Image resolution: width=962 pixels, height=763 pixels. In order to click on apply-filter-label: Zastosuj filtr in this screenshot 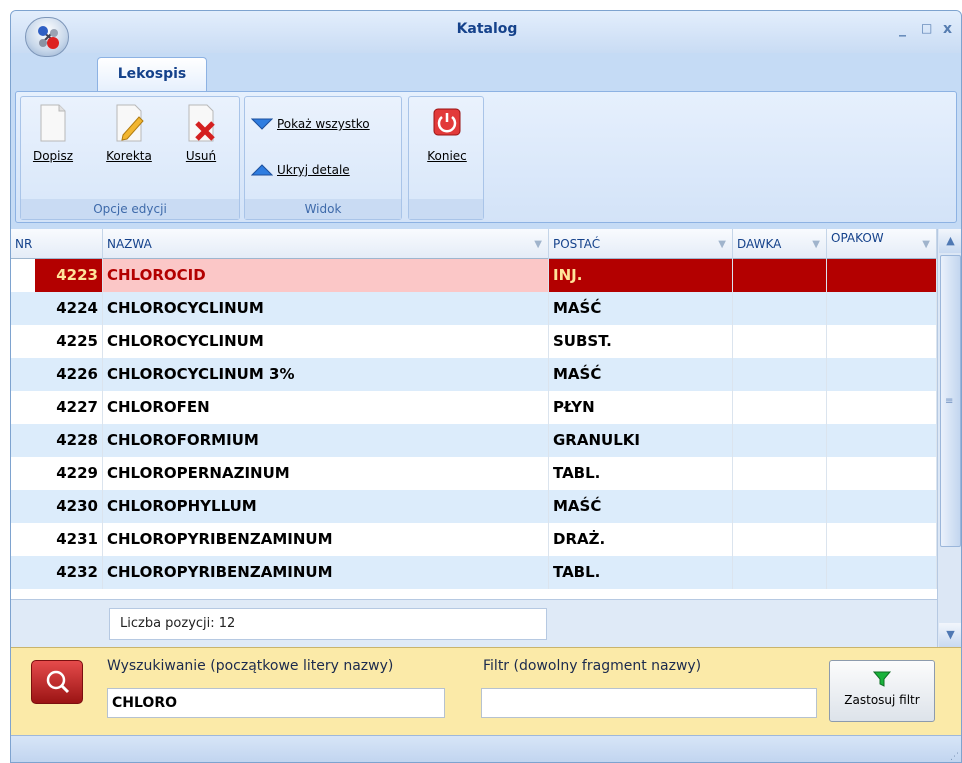, I will do `click(882, 700)`.